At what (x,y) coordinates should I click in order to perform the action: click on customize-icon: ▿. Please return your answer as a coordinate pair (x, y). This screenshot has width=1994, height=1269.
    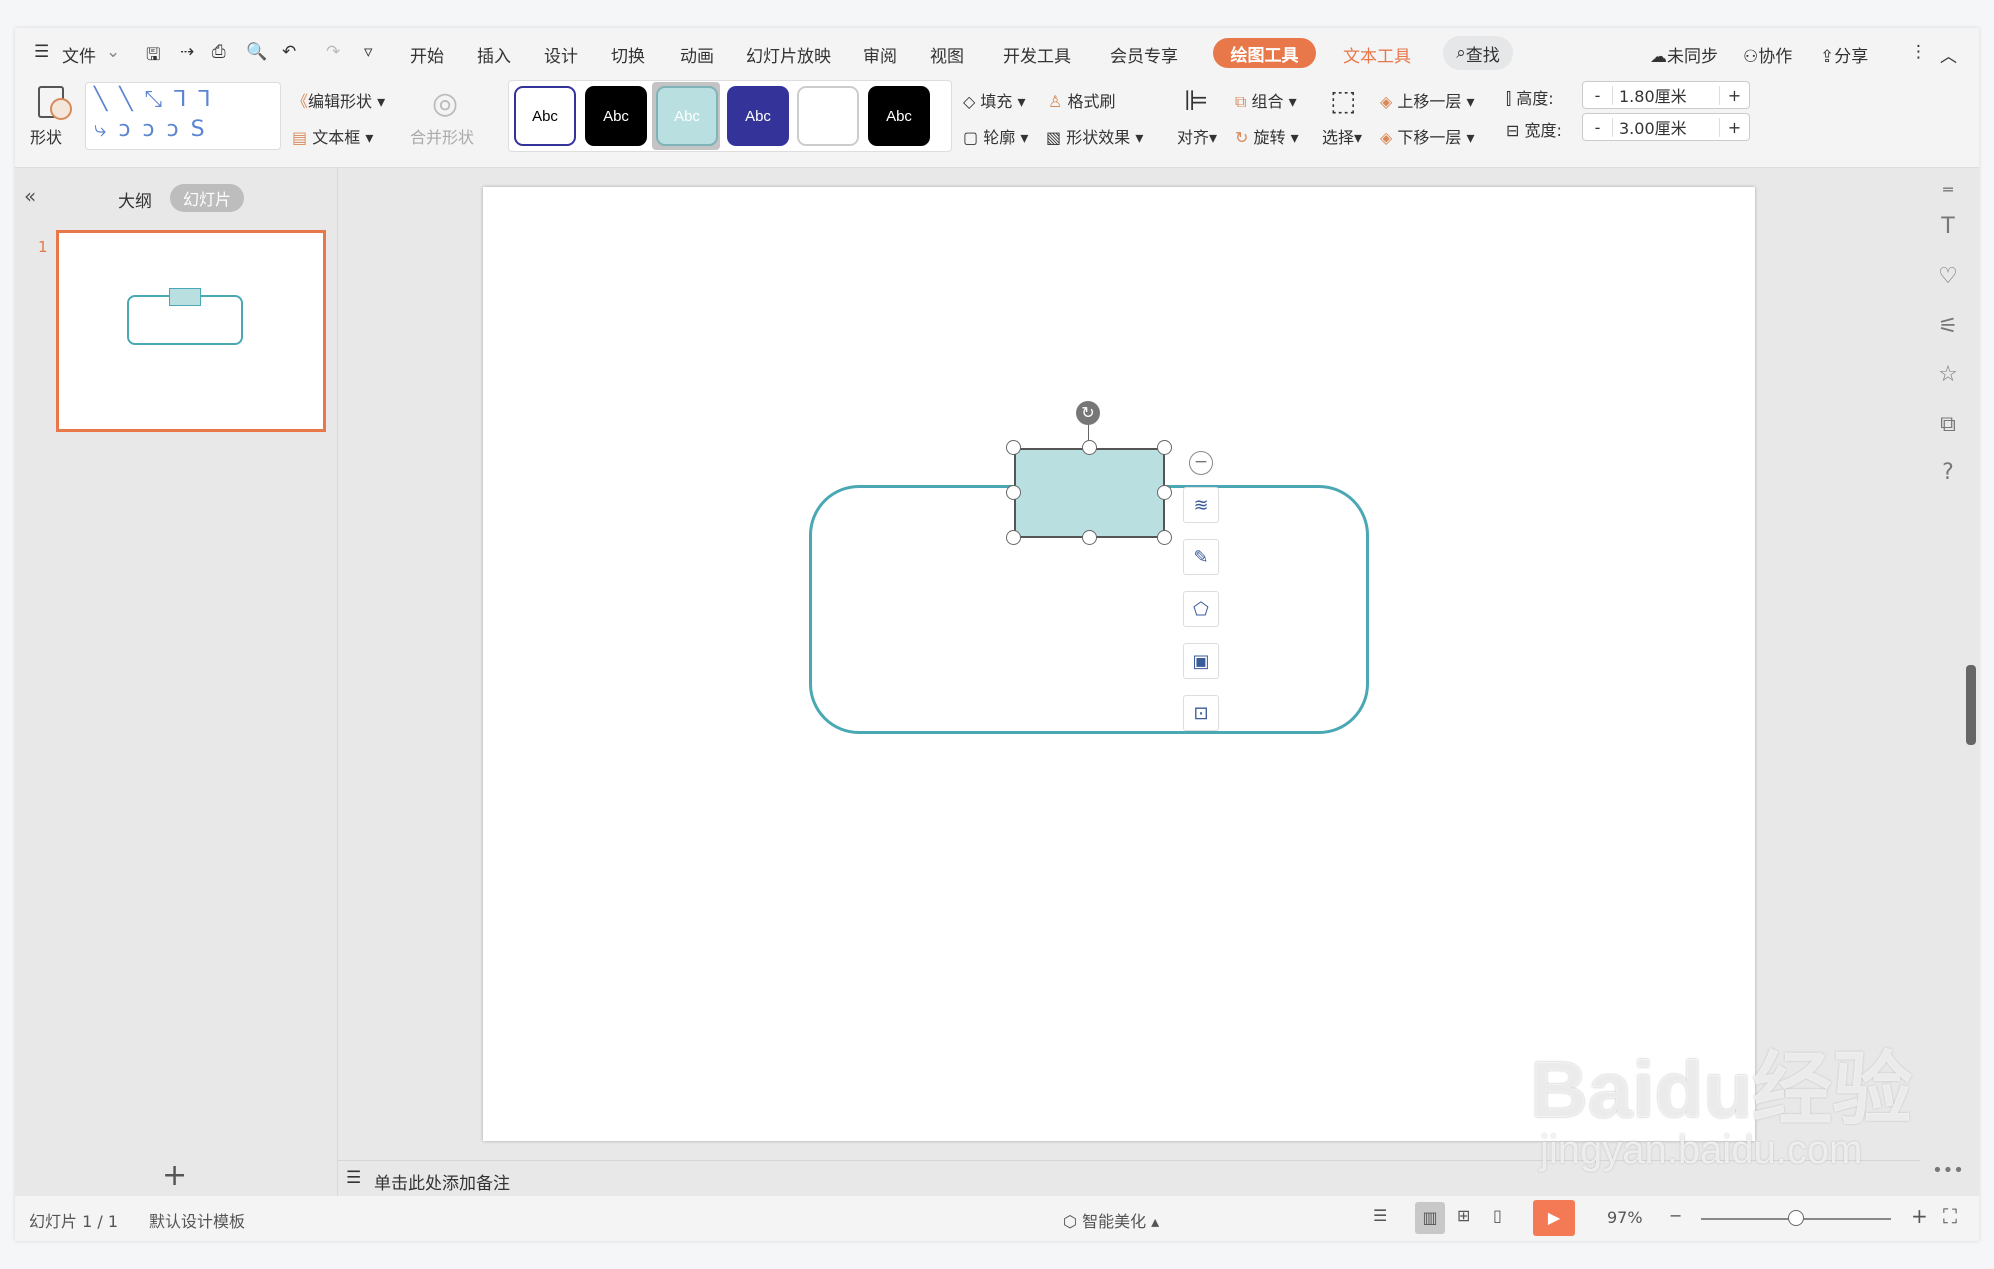
    Looking at the image, I should click on (368, 52).